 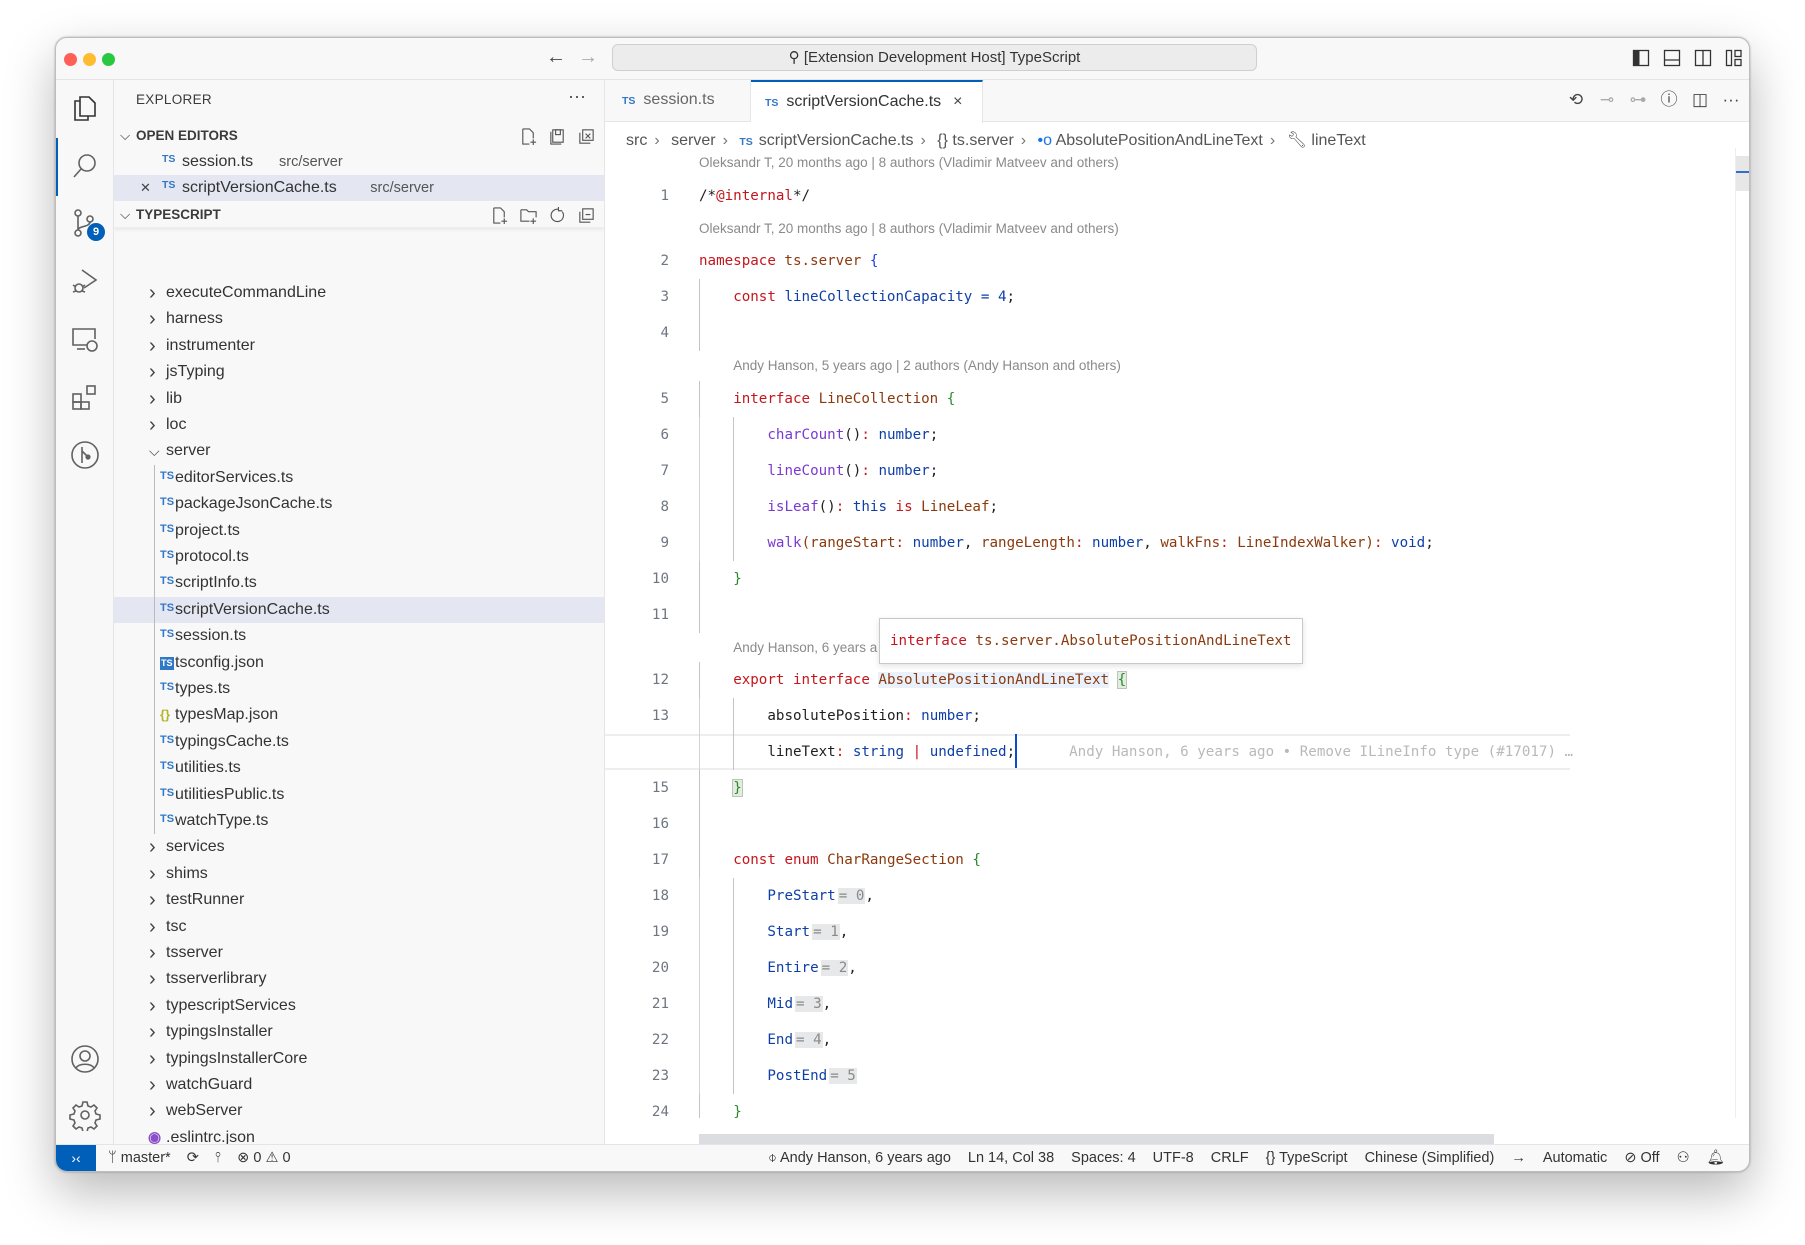 What do you see at coordinates (859, 1158) in the screenshot?
I see `blame-status: ⌽ Andy Hanson, 6 years ago` at bounding box center [859, 1158].